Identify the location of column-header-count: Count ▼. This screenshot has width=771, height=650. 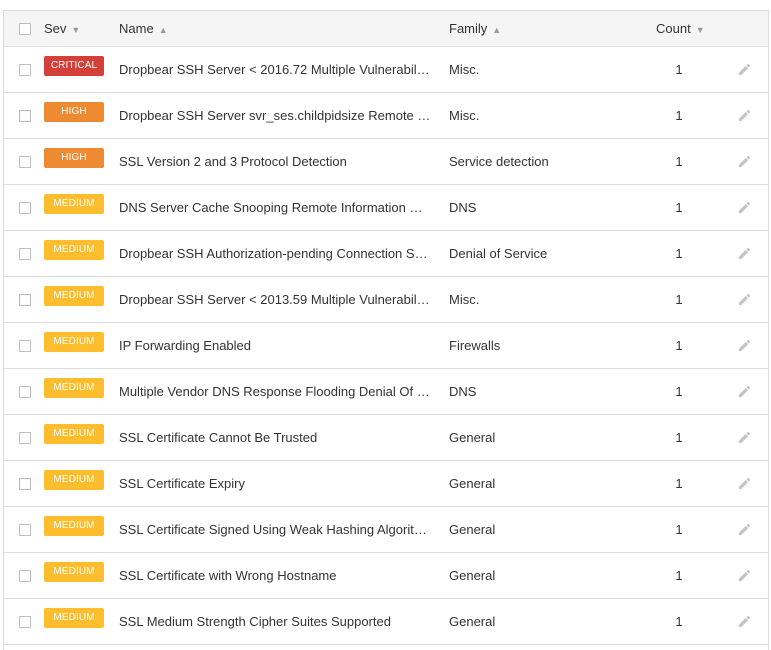
(691, 28).